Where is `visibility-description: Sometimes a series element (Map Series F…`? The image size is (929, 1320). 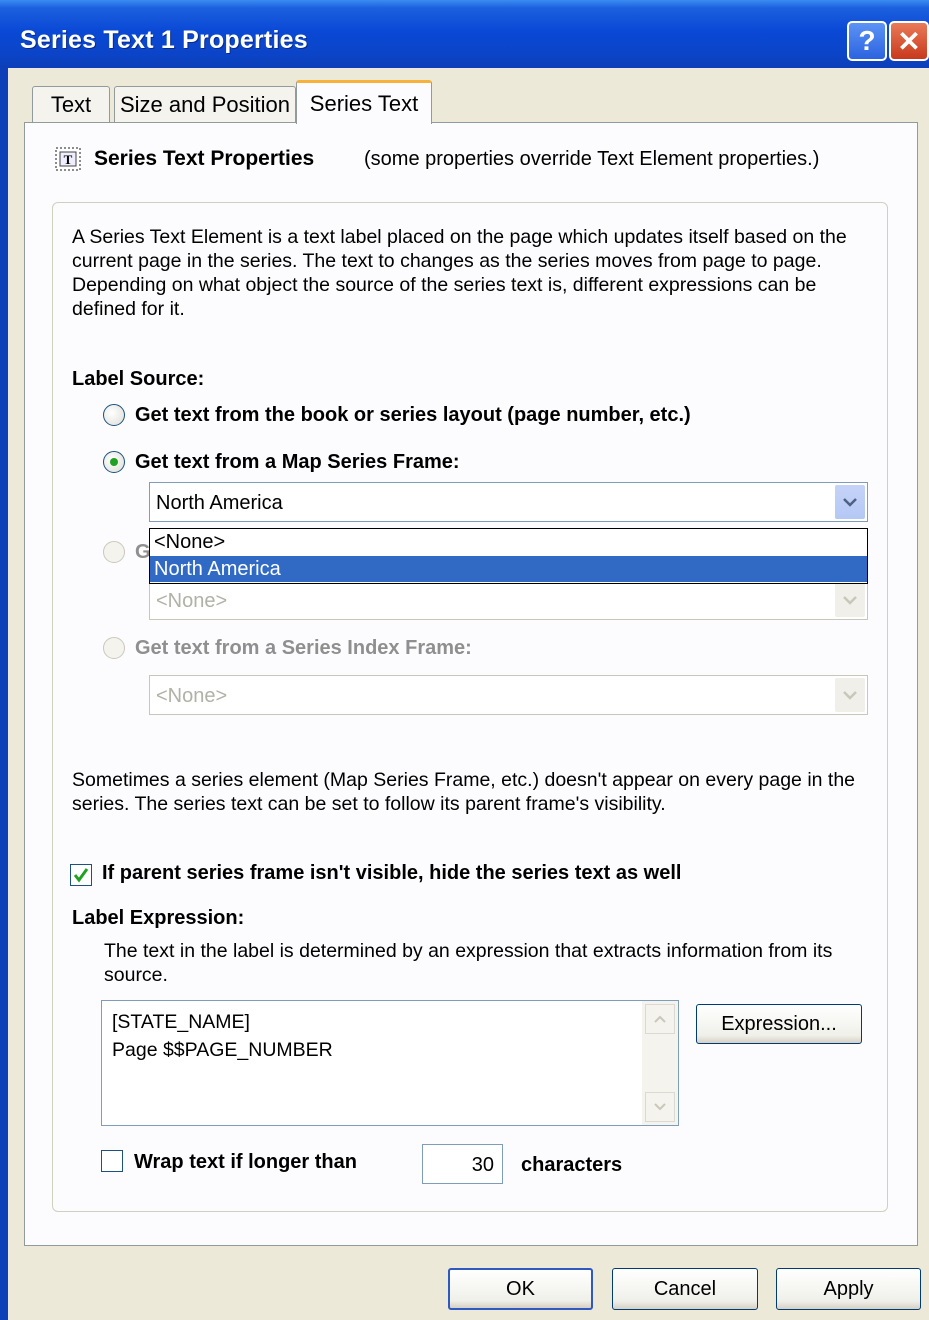
visibility-description: Sometimes a series element (Map Series F… is located at coordinates (464, 792).